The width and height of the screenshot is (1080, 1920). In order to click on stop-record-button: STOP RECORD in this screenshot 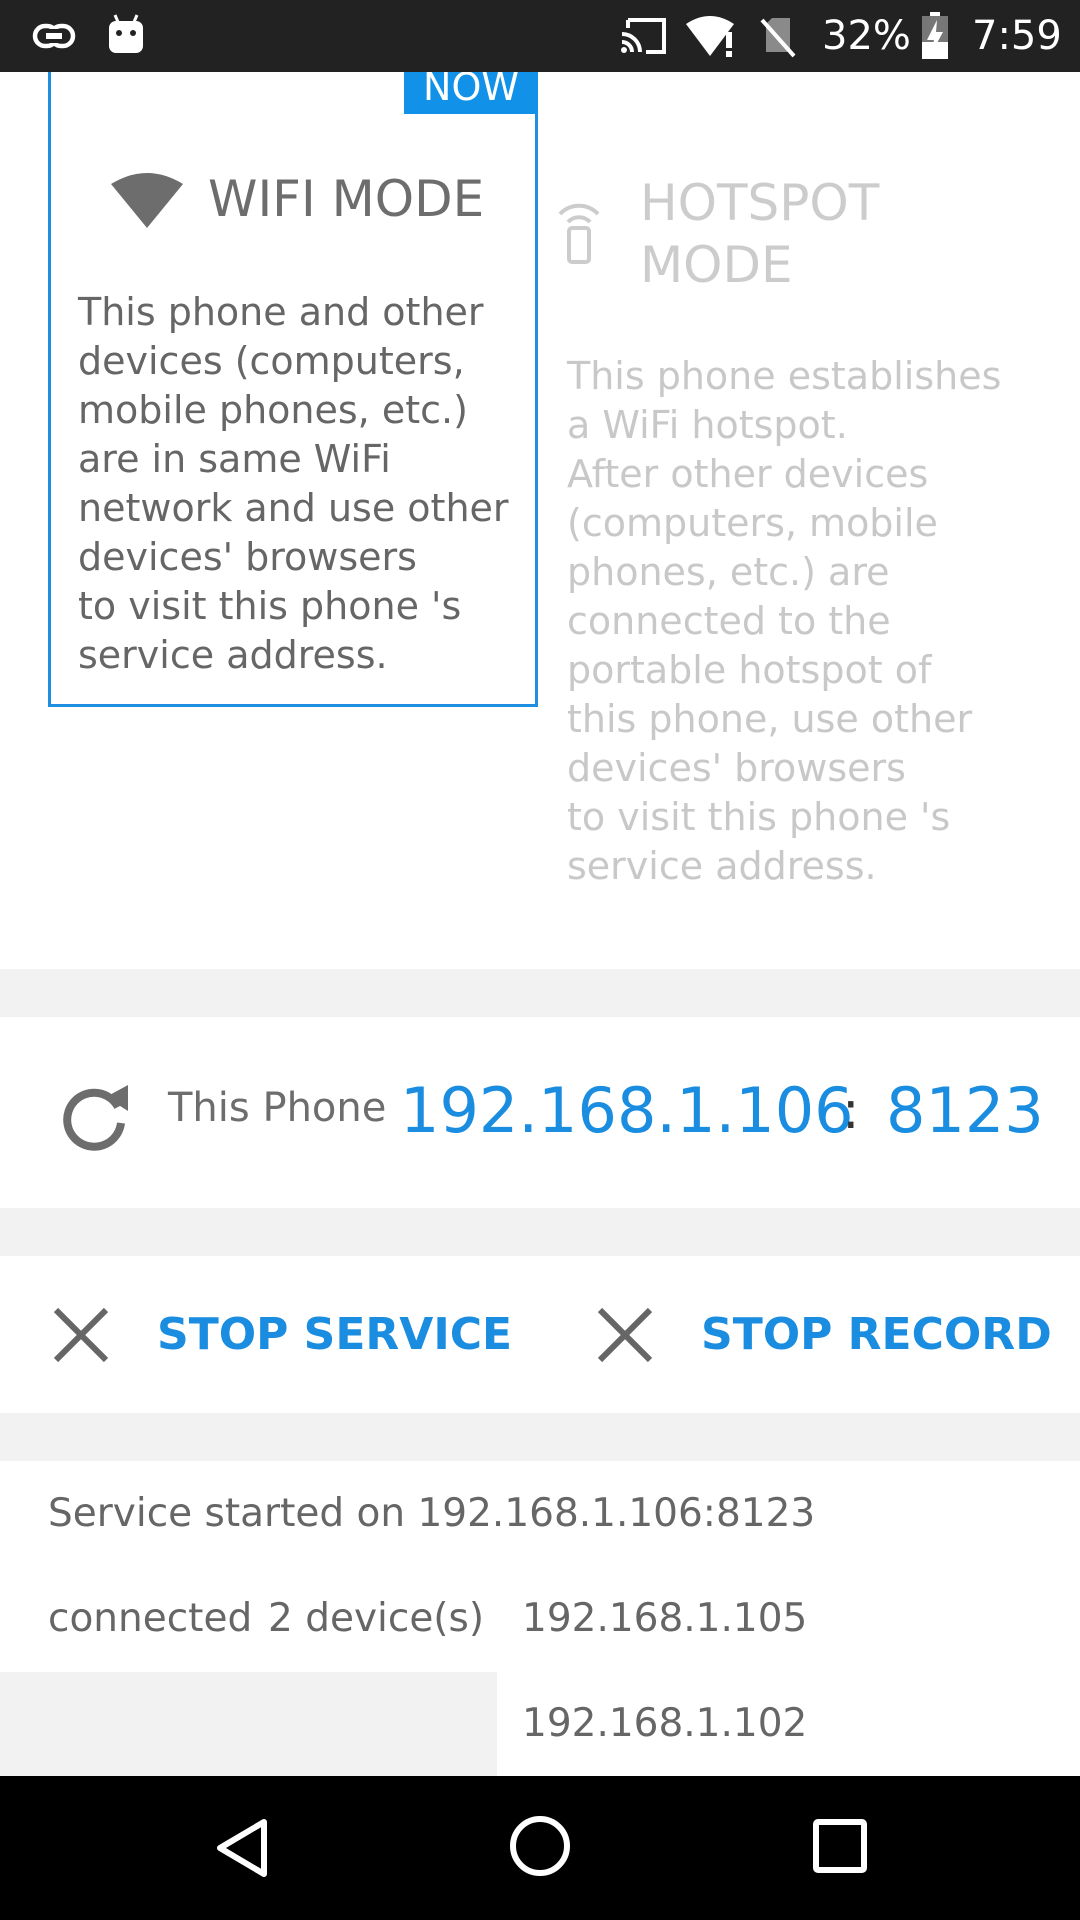, I will do `click(820, 1334)`.